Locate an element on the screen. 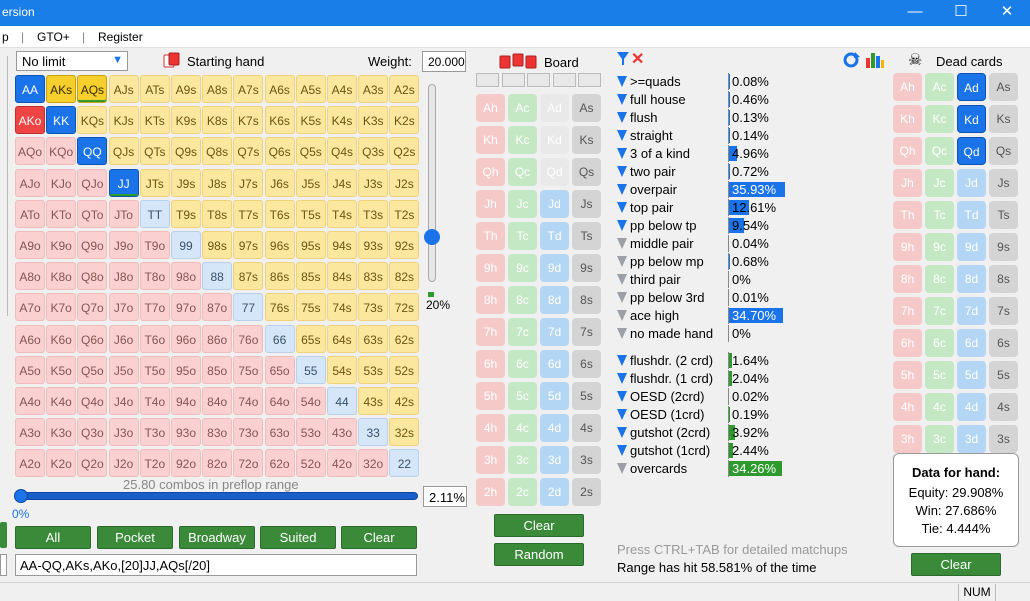 The height and width of the screenshot is (601, 1030). board-card-ac: Ac is located at coordinates (522, 108).